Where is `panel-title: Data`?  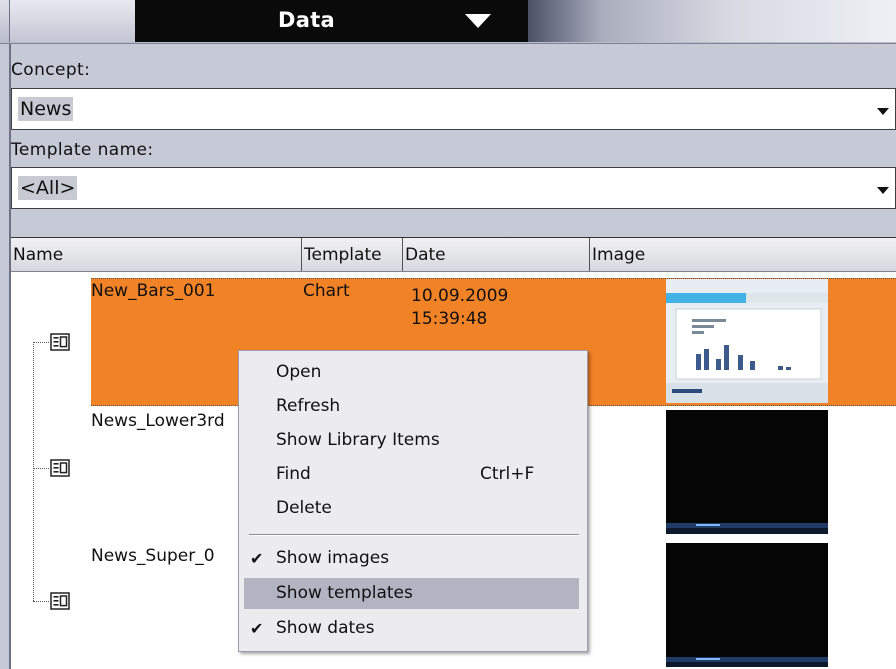 panel-title: Data is located at coordinates (307, 20).